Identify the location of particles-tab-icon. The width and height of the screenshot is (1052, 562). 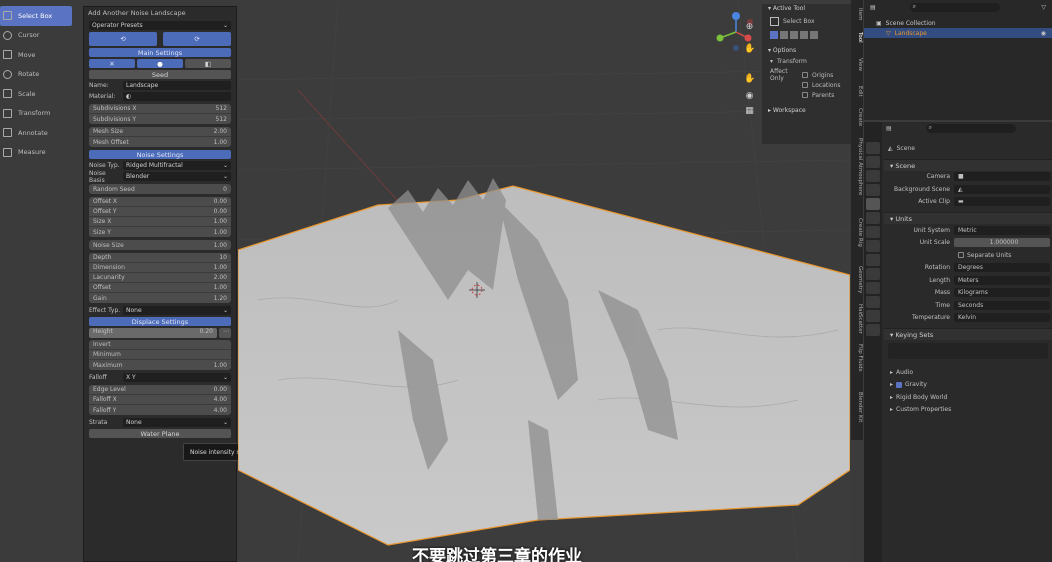
(873, 260).